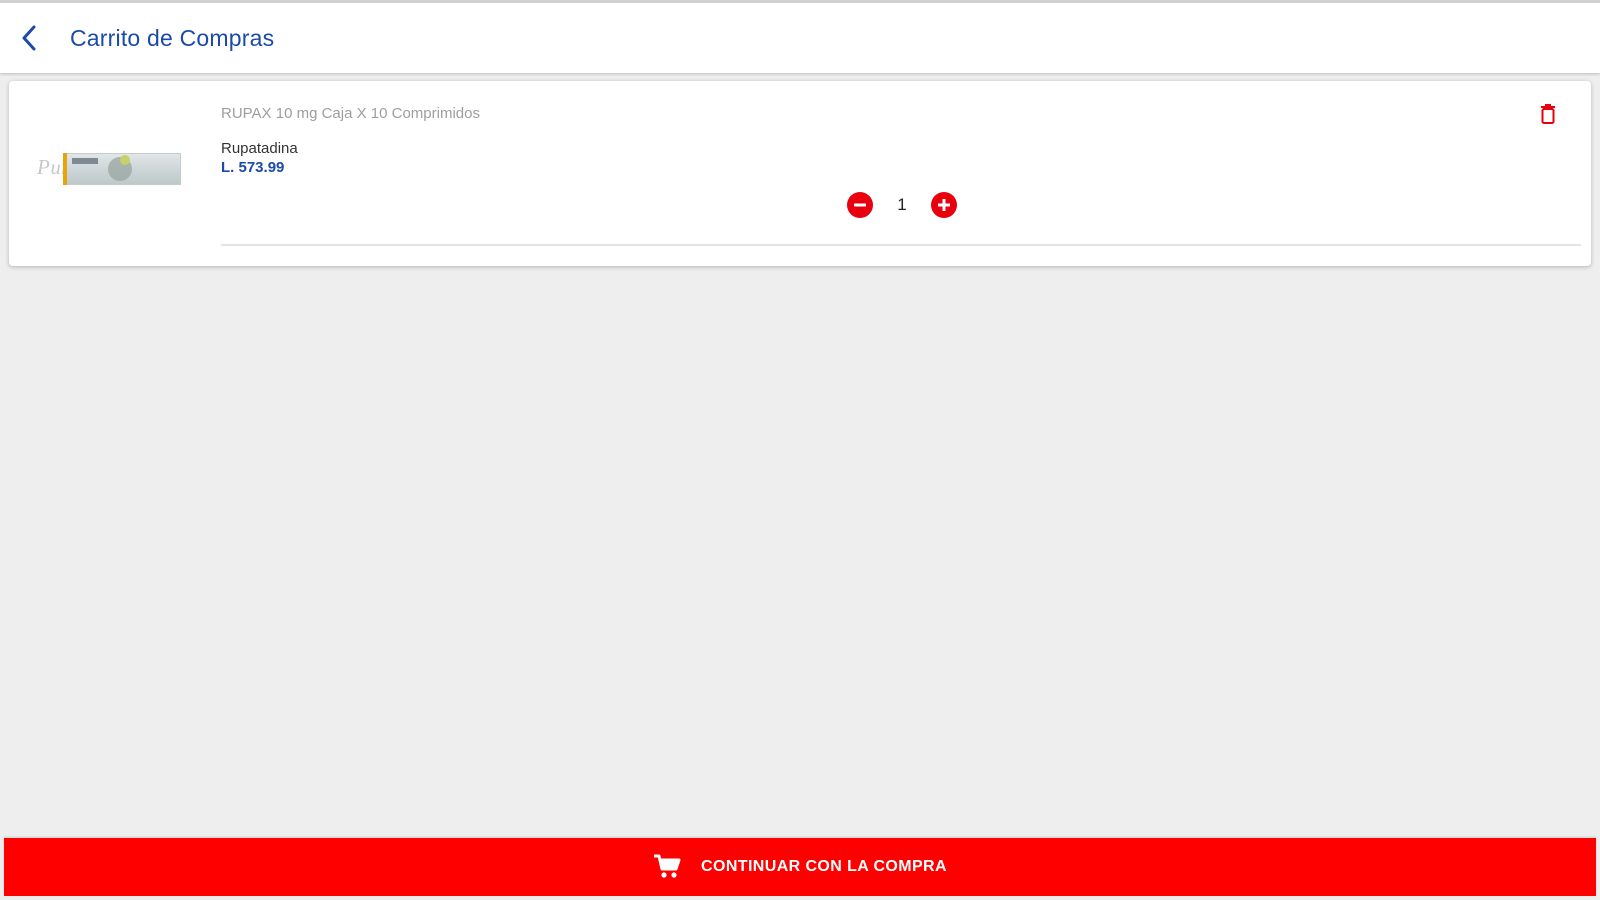 The width and height of the screenshot is (1600, 900). Describe the element at coordinates (800, 36) in the screenshot. I see `app-bar: Carrito de Compras` at that location.